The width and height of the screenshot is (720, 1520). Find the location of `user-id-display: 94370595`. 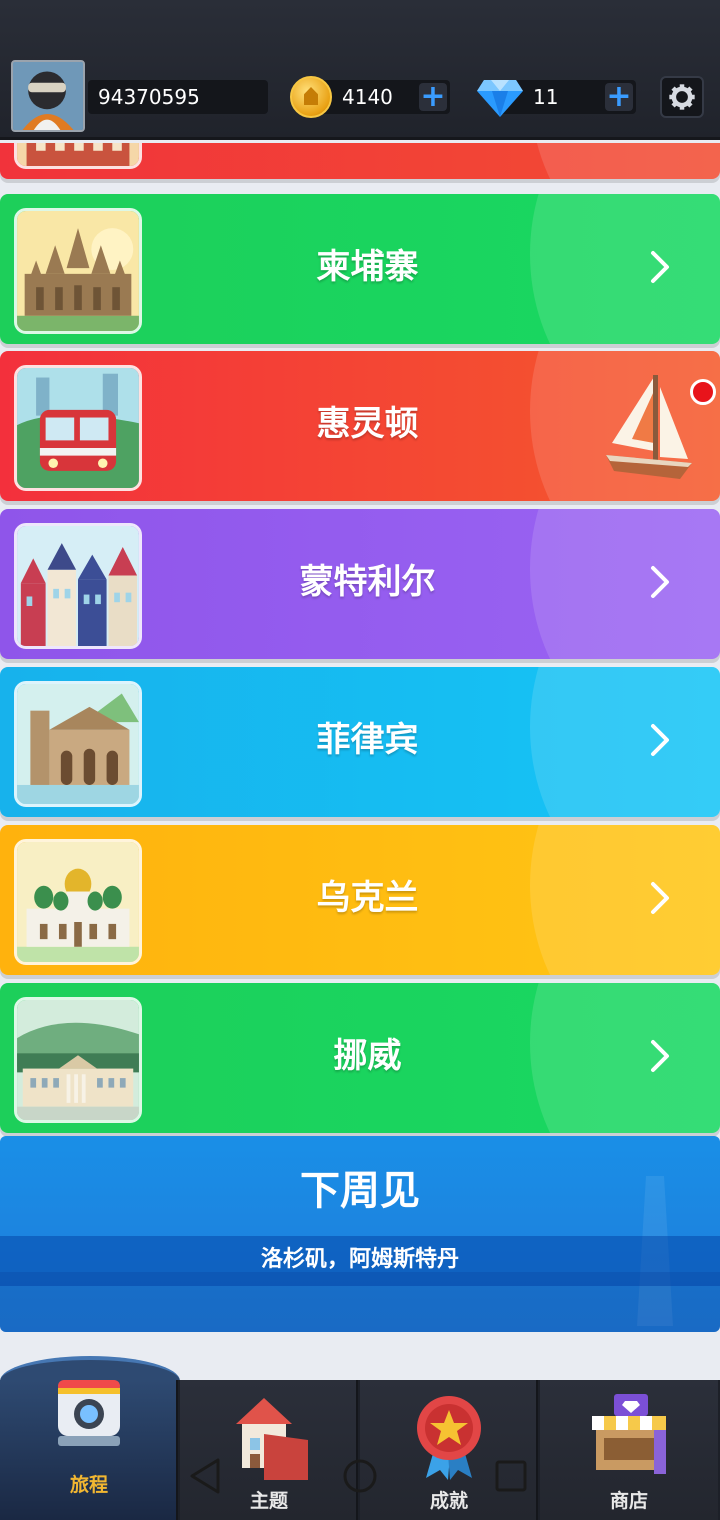

user-id-display: 94370595 is located at coordinates (178, 97).